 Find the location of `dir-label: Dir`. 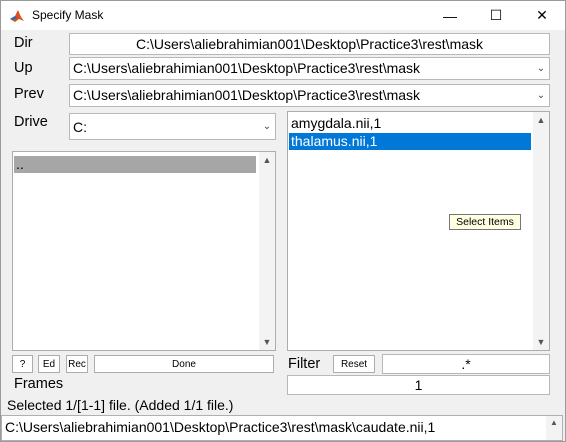

dir-label: Dir is located at coordinates (23, 43).